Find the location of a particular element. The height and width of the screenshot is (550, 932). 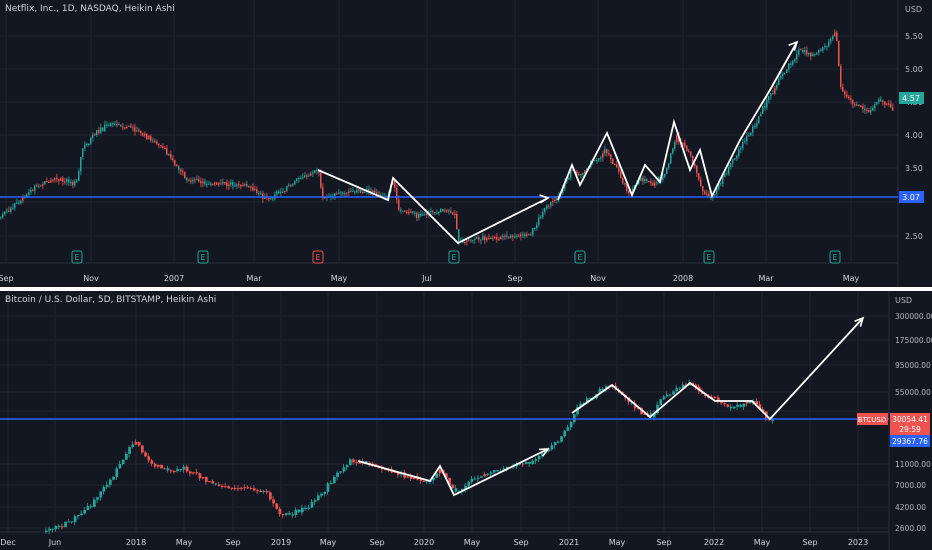

price-axis-tick: 2.50 is located at coordinates (914, 236).